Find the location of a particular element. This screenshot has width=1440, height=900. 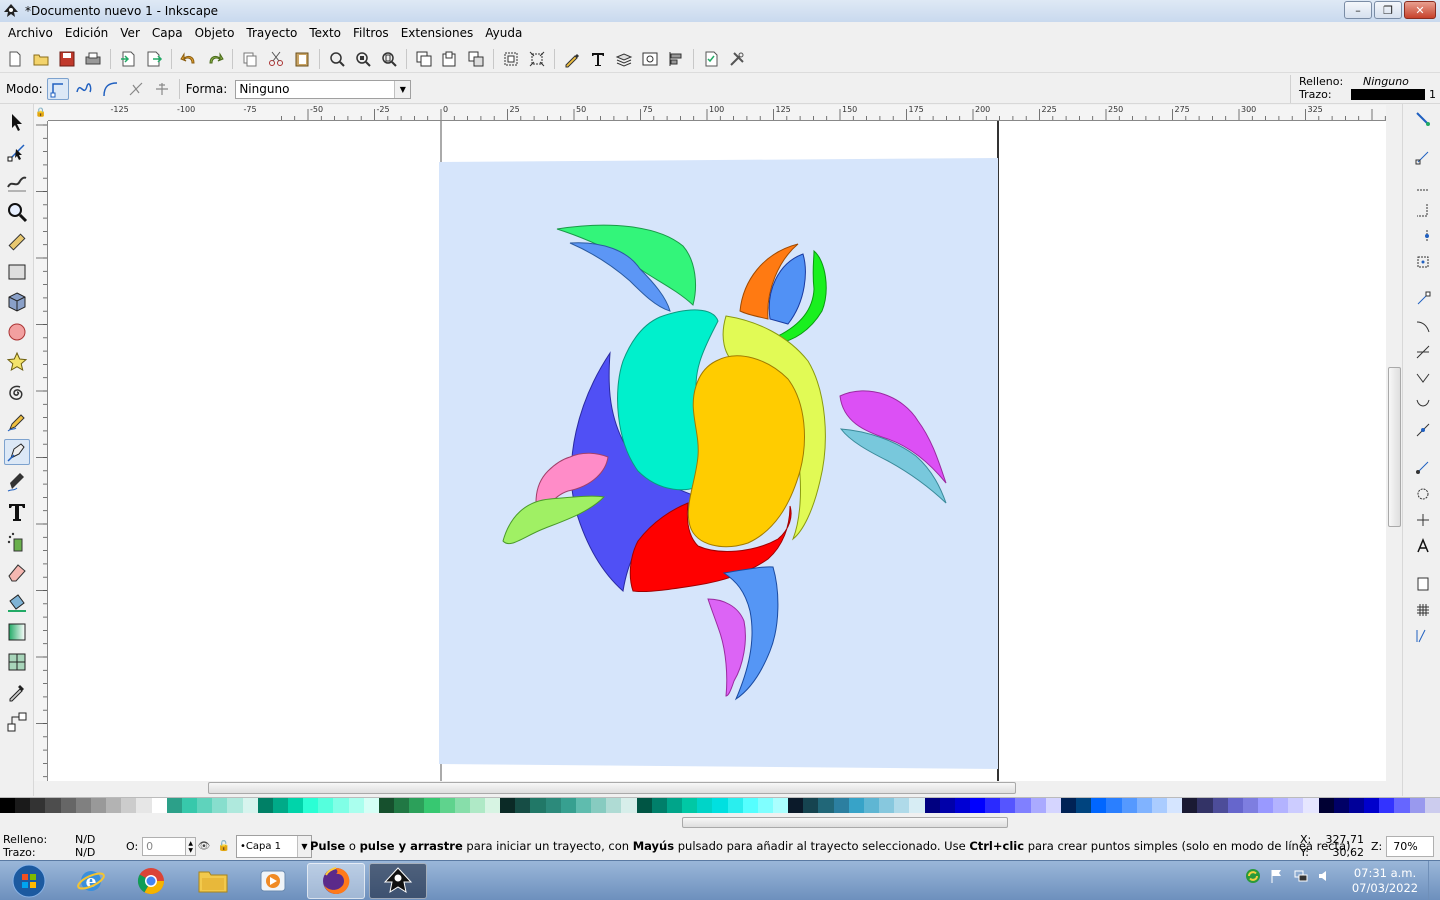

restore-button: ❐ is located at coordinates (1388, 10).